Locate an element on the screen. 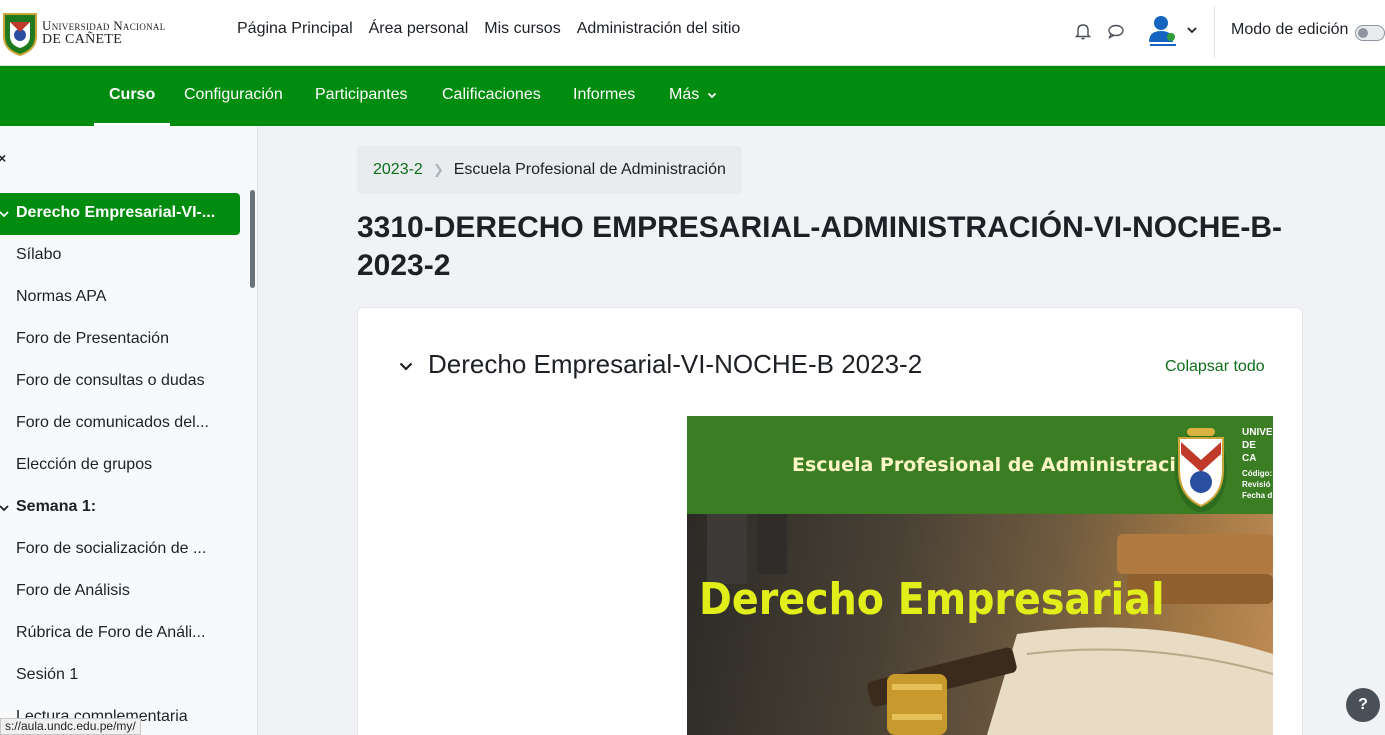 The height and width of the screenshot is (735, 1385). tab-more: Más is located at coordinates (693, 96).